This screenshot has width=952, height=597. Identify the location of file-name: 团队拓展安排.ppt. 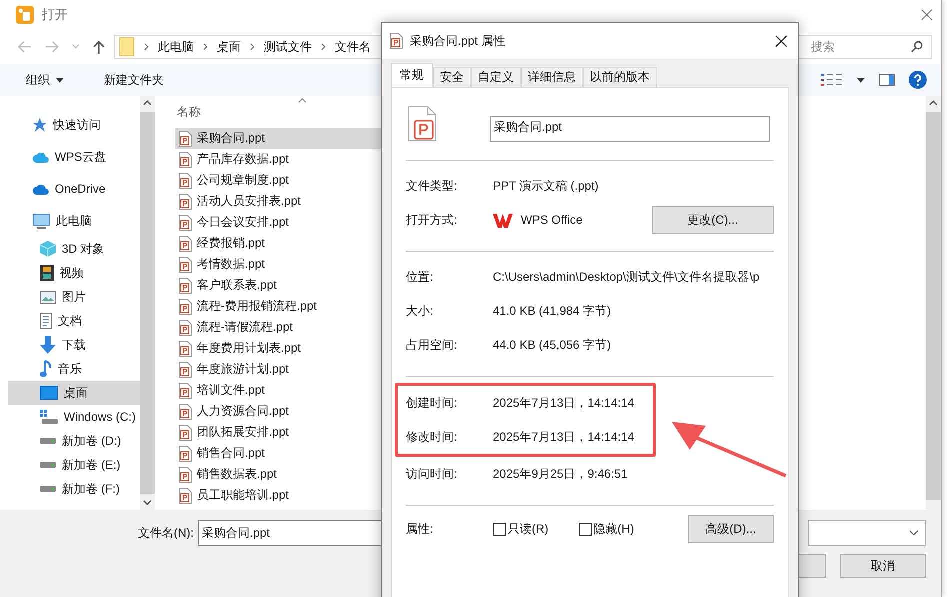
(243, 432).